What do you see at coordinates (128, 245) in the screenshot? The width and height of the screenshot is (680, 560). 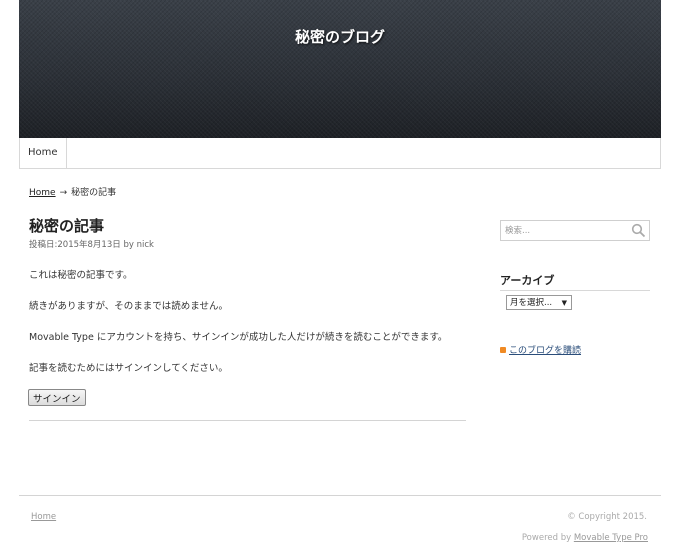 I see `entry-by: by` at bounding box center [128, 245].